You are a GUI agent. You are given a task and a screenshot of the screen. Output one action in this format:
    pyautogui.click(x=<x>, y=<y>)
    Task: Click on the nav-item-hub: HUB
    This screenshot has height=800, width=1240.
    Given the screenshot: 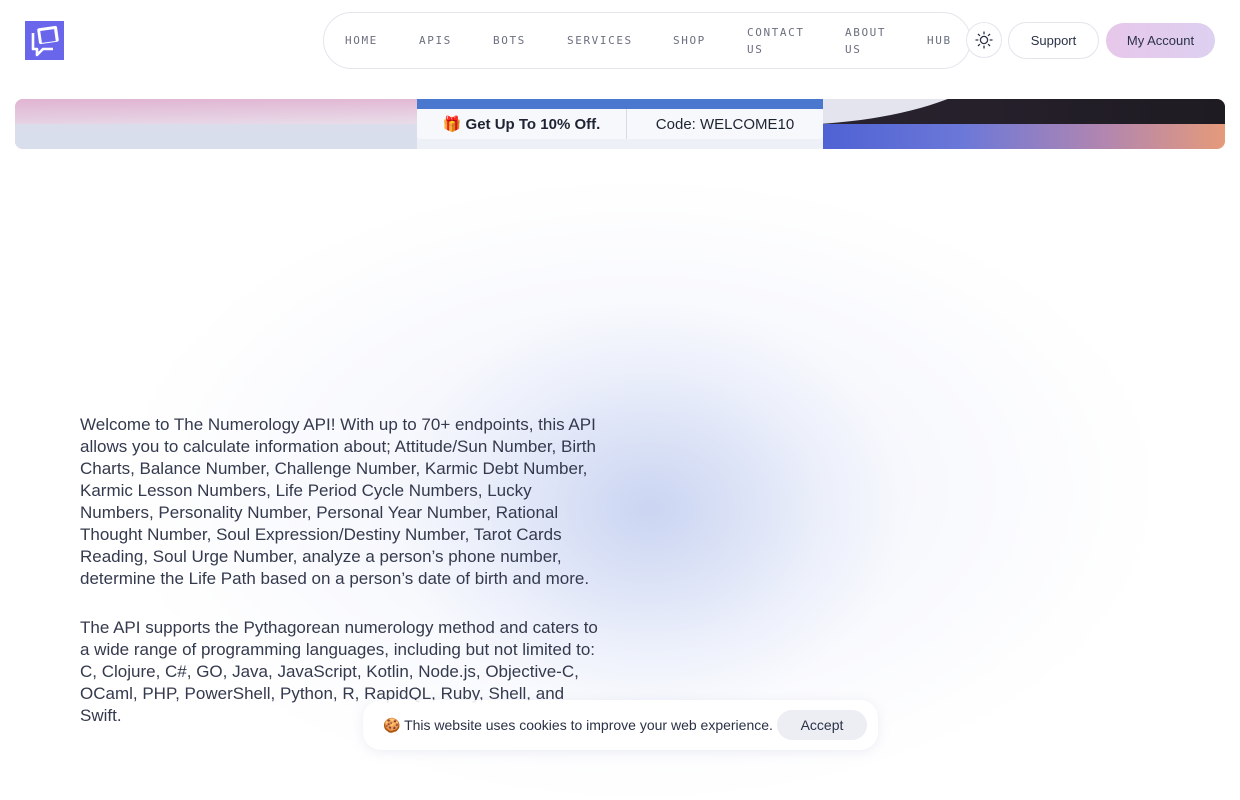 What is the action you would take?
    pyautogui.click(x=947, y=40)
    